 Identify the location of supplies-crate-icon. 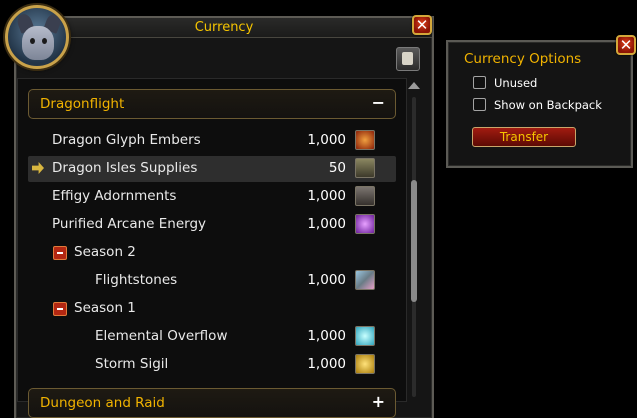
(365, 168).